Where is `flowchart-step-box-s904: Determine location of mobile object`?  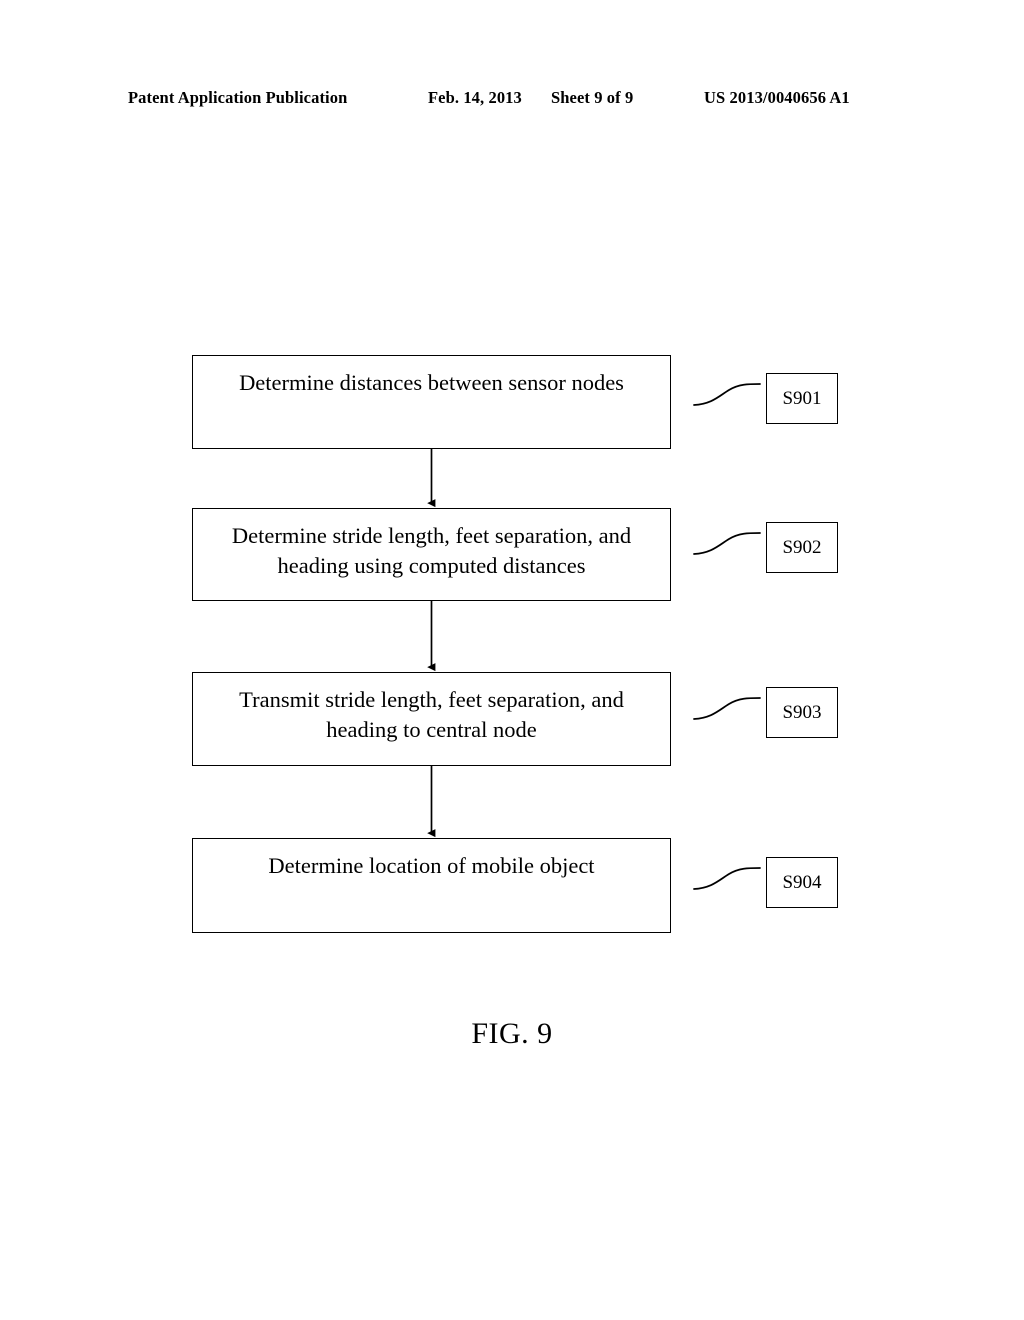
flowchart-step-box-s904: Determine location of mobile object is located at coordinates (431, 885).